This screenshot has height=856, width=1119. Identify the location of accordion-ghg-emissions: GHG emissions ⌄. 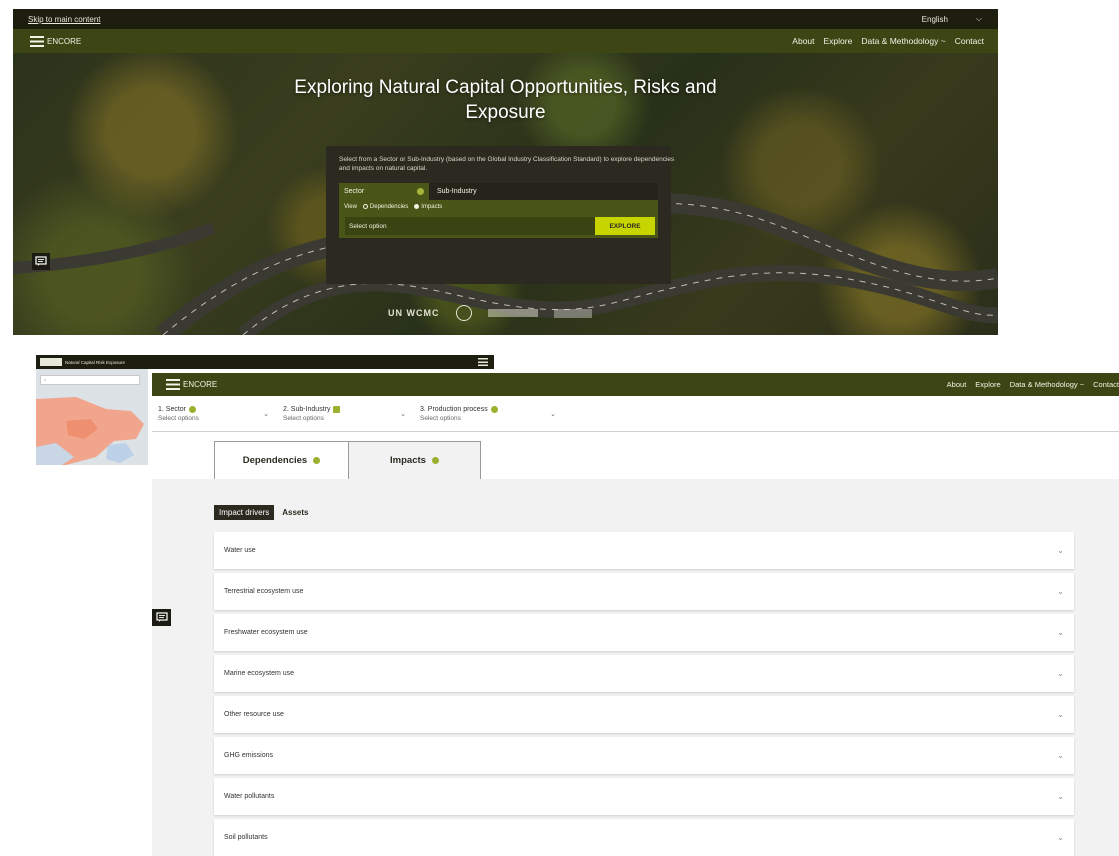
(644, 755).